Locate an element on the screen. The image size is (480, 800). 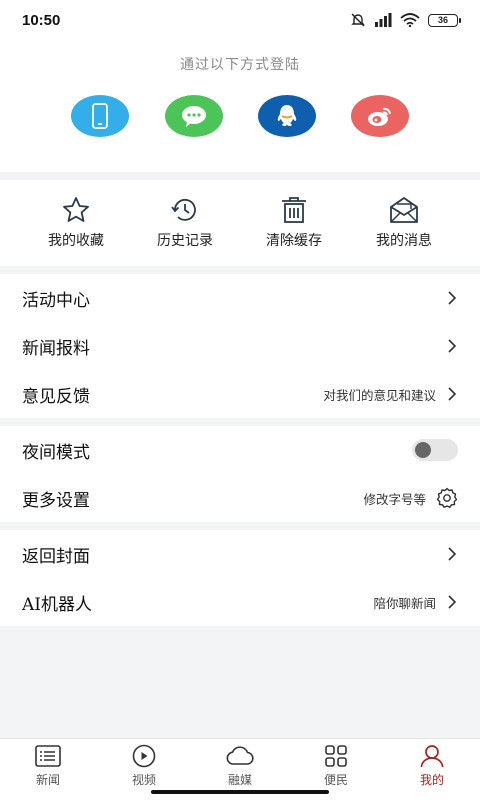
grid-icon is located at coordinates (336, 756).